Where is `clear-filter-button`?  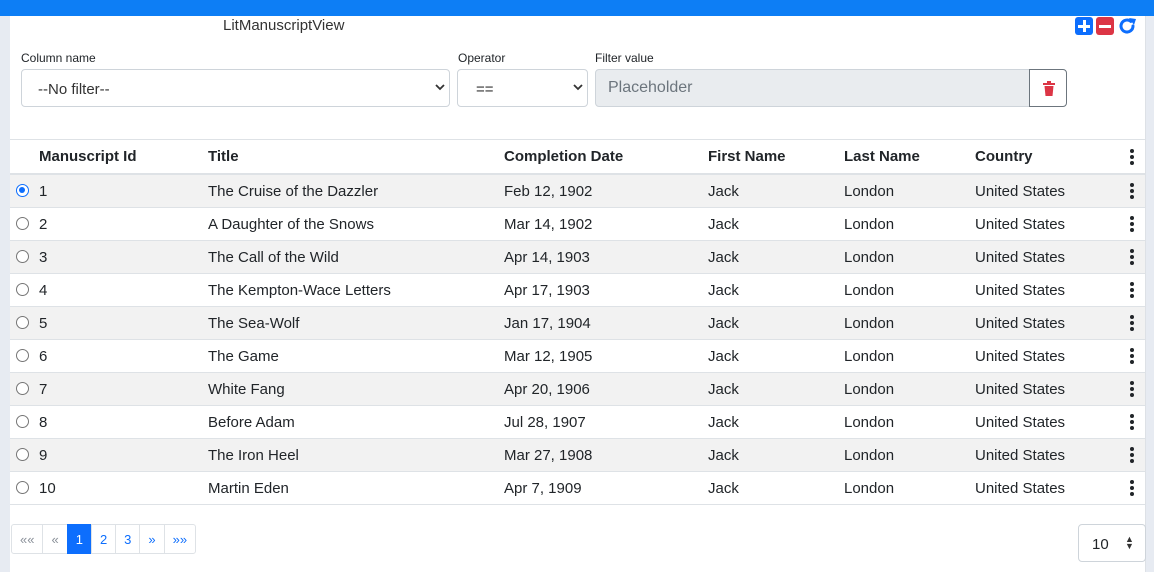
clear-filter-button is located at coordinates (1048, 88).